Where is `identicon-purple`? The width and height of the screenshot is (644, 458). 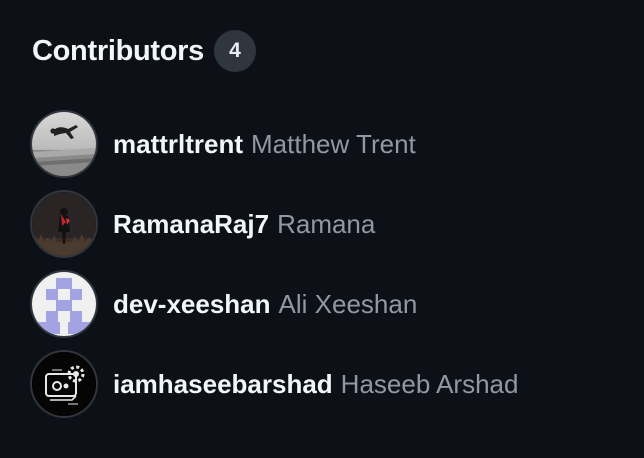 identicon-purple is located at coordinates (64, 304).